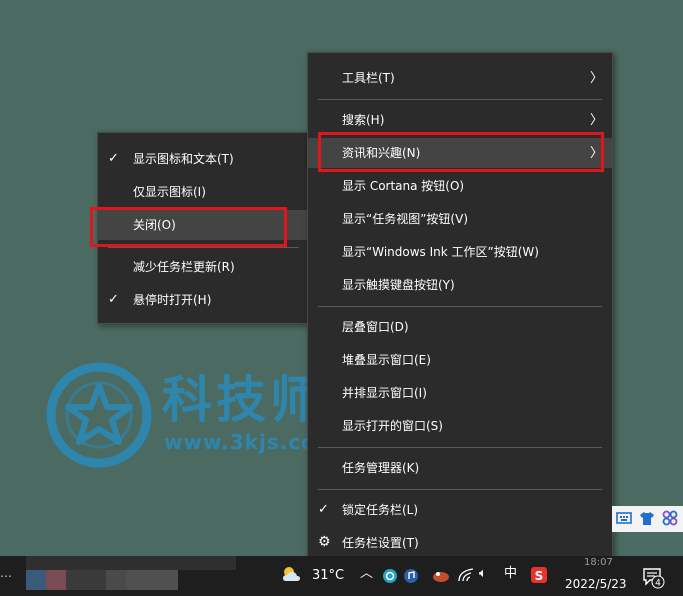 The height and width of the screenshot is (596, 683). What do you see at coordinates (99, 415) in the screenshot?
I see `star-emblem-icon` at bounding box center [99, 415].